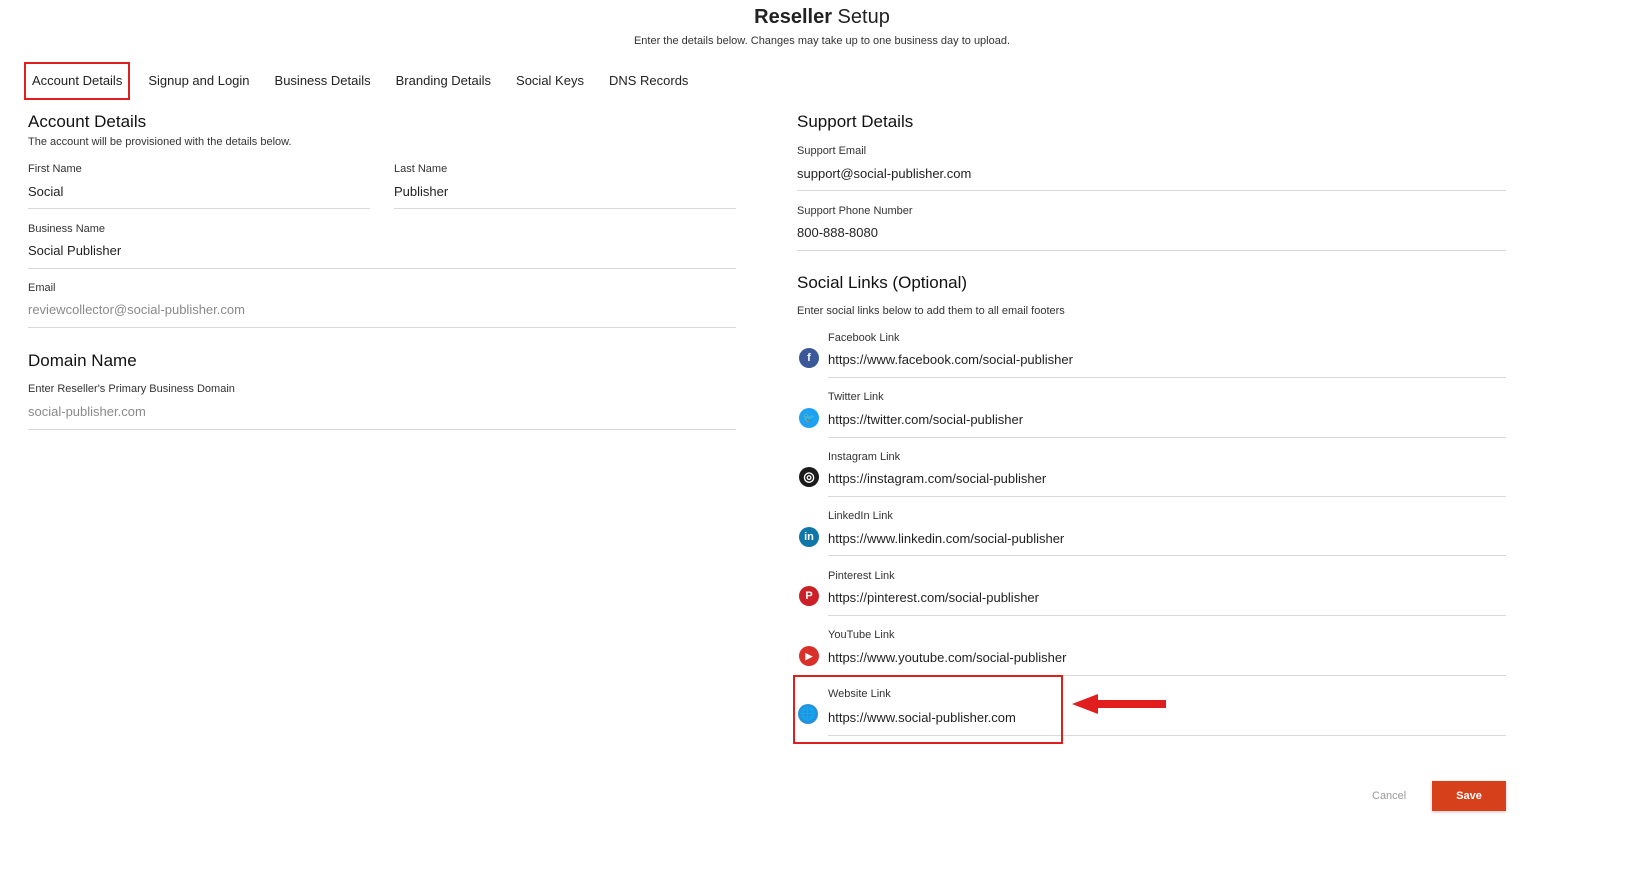 Image resolution: width=1644 pixels, height=875 pixels. I want to click on last-name-underline, so click(565, 208).